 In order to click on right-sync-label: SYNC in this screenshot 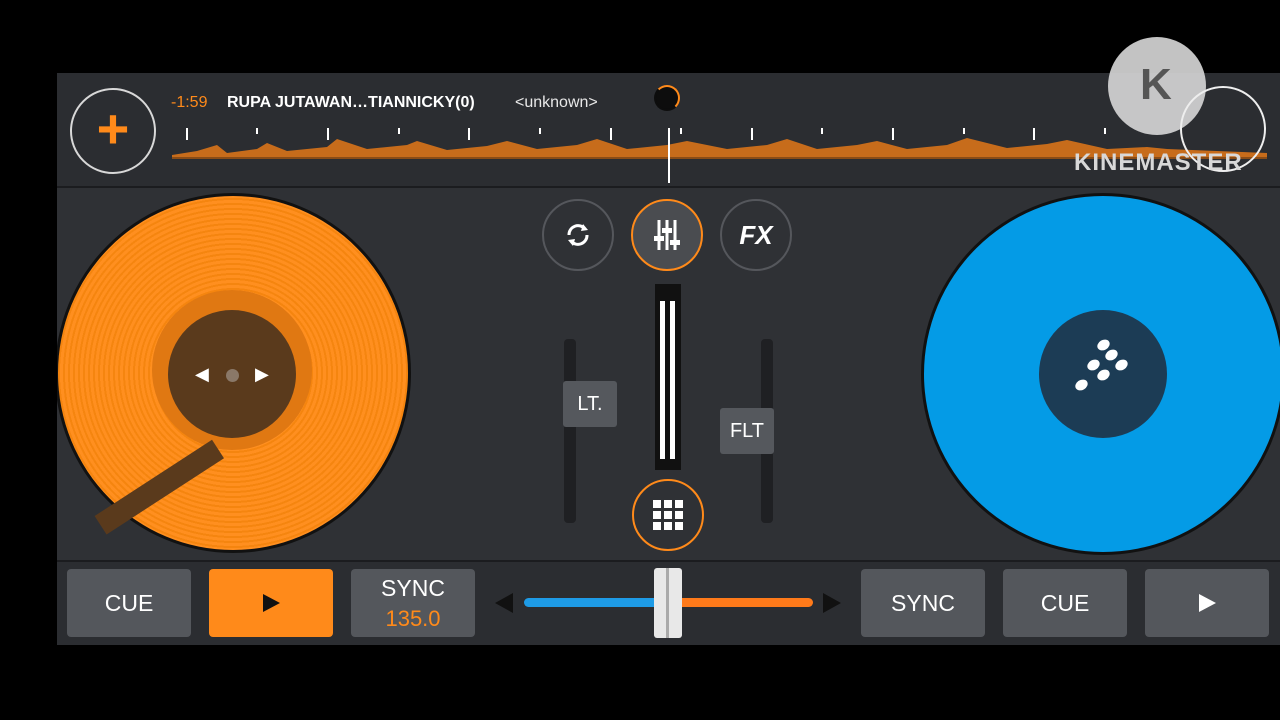, I will do `click(923, 602)`.